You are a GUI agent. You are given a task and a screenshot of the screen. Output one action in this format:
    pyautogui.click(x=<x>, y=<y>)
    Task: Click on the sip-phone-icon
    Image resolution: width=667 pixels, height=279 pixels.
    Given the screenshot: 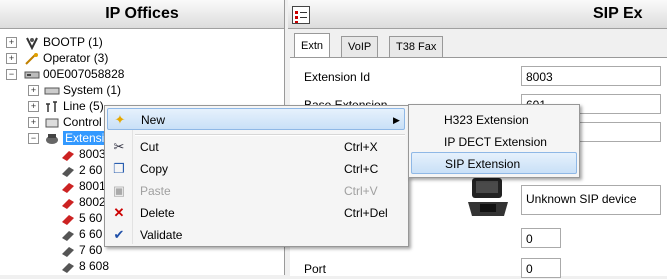 What is the action you would take?
    pyautogui.click(x=488, y=197)
    